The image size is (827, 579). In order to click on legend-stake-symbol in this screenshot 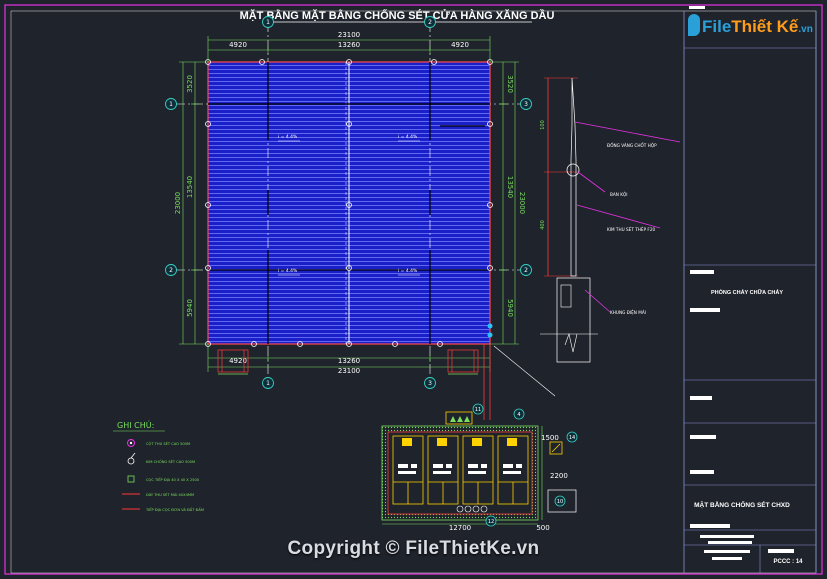, I will do `click(131, 479)`.